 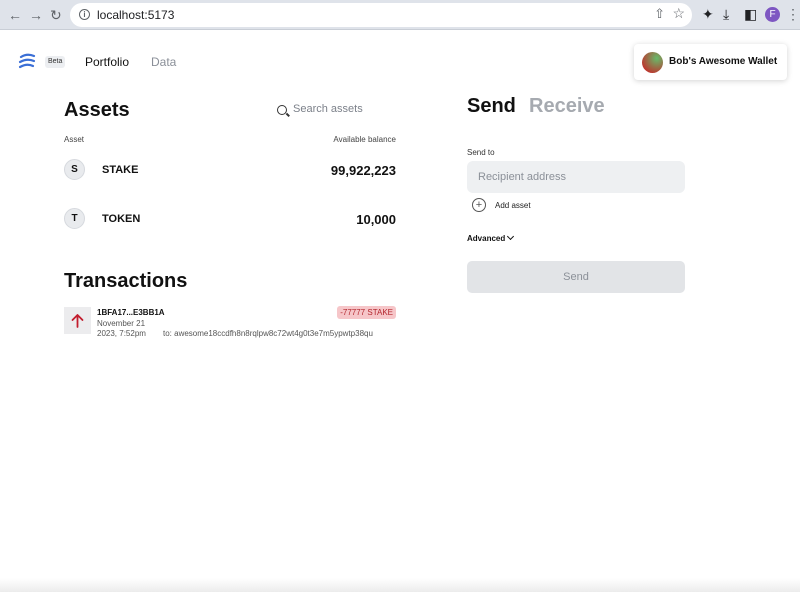 What do you see at coordinates (678, 13) in the screenshot?
I see `bookmark-star-icon: ☆` at bounding box center [678, 13].